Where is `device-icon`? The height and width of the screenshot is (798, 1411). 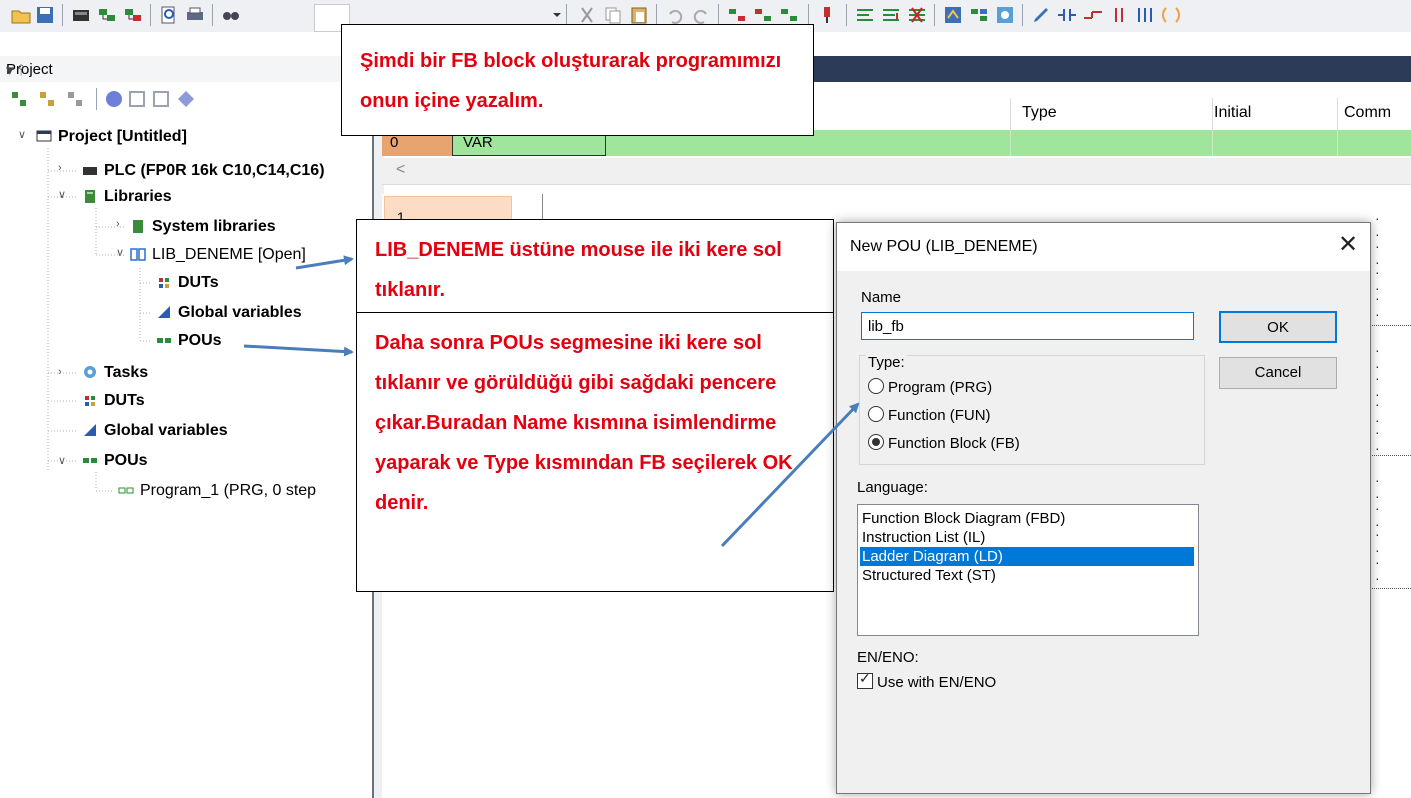
device-icon is located at coordinates (81, 15).